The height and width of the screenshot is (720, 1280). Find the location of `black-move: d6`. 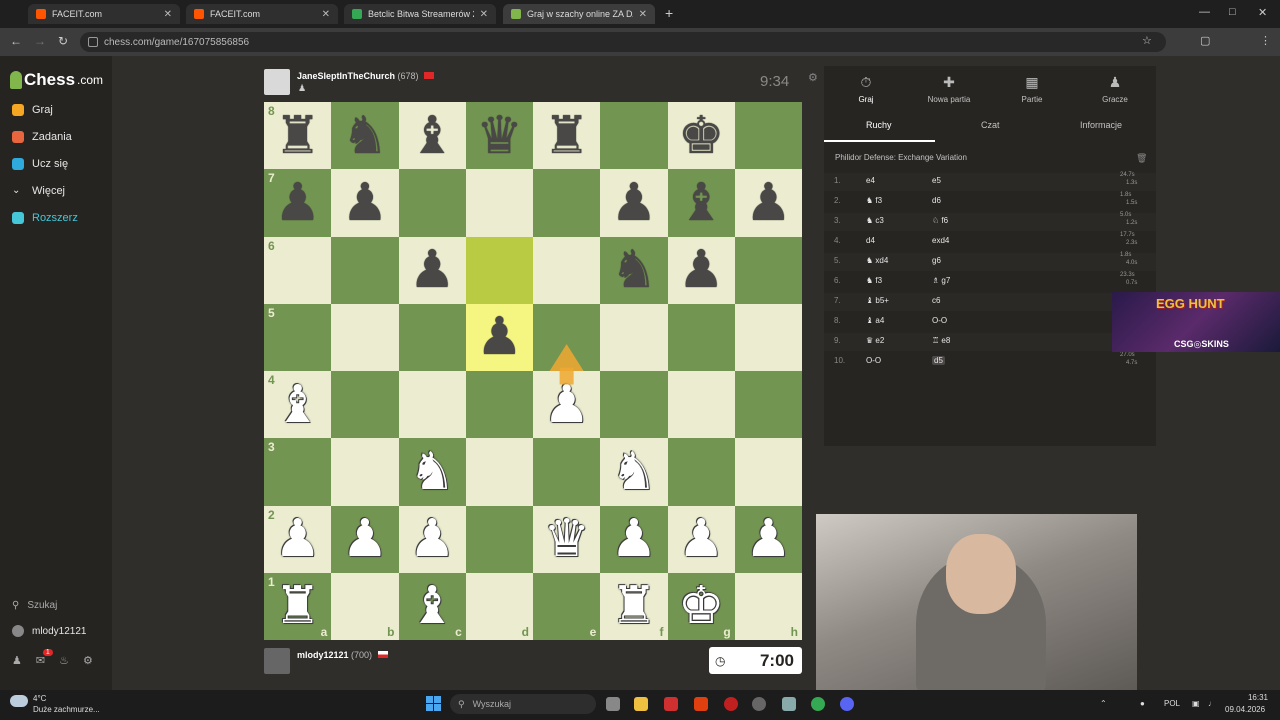

black-move: d6 is located at coordinates (936, 200).